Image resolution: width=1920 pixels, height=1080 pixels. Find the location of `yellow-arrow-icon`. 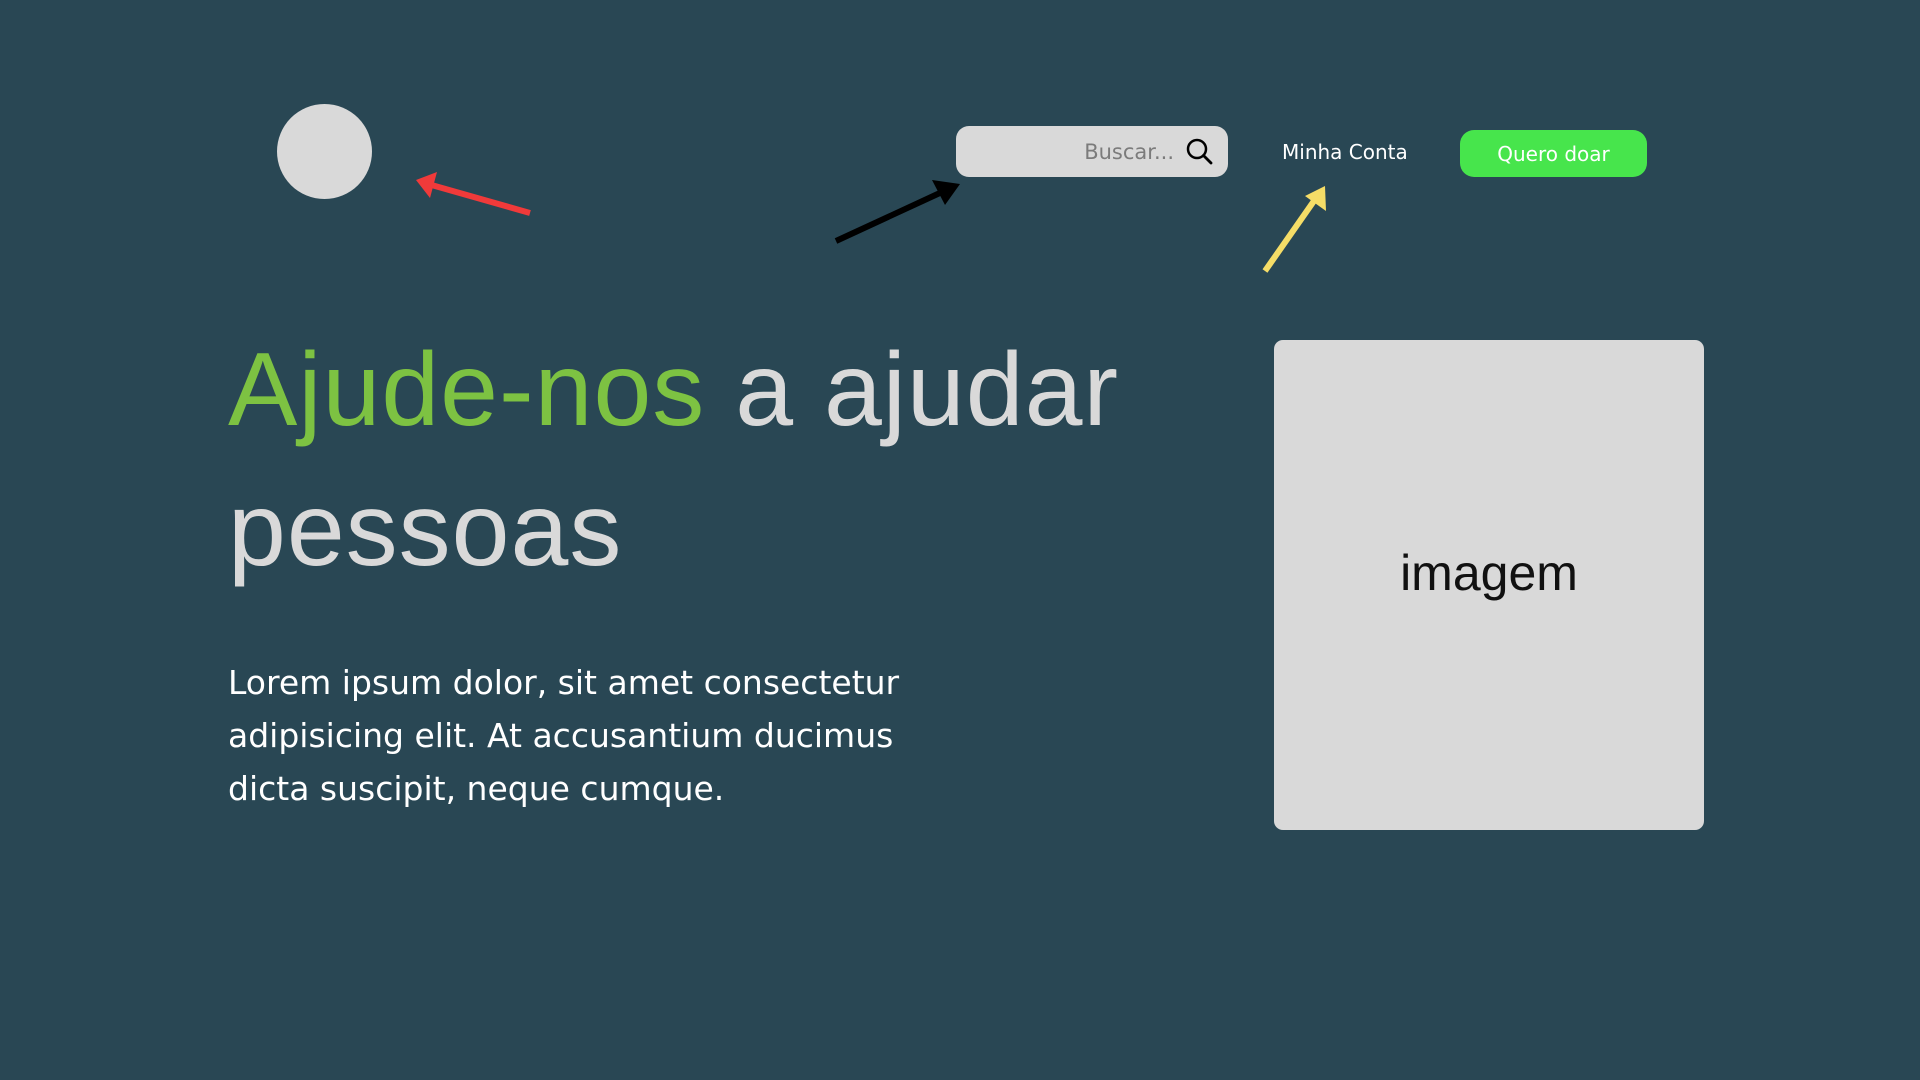

yellow-arrow-icon is located at coordinates (1294, 229).